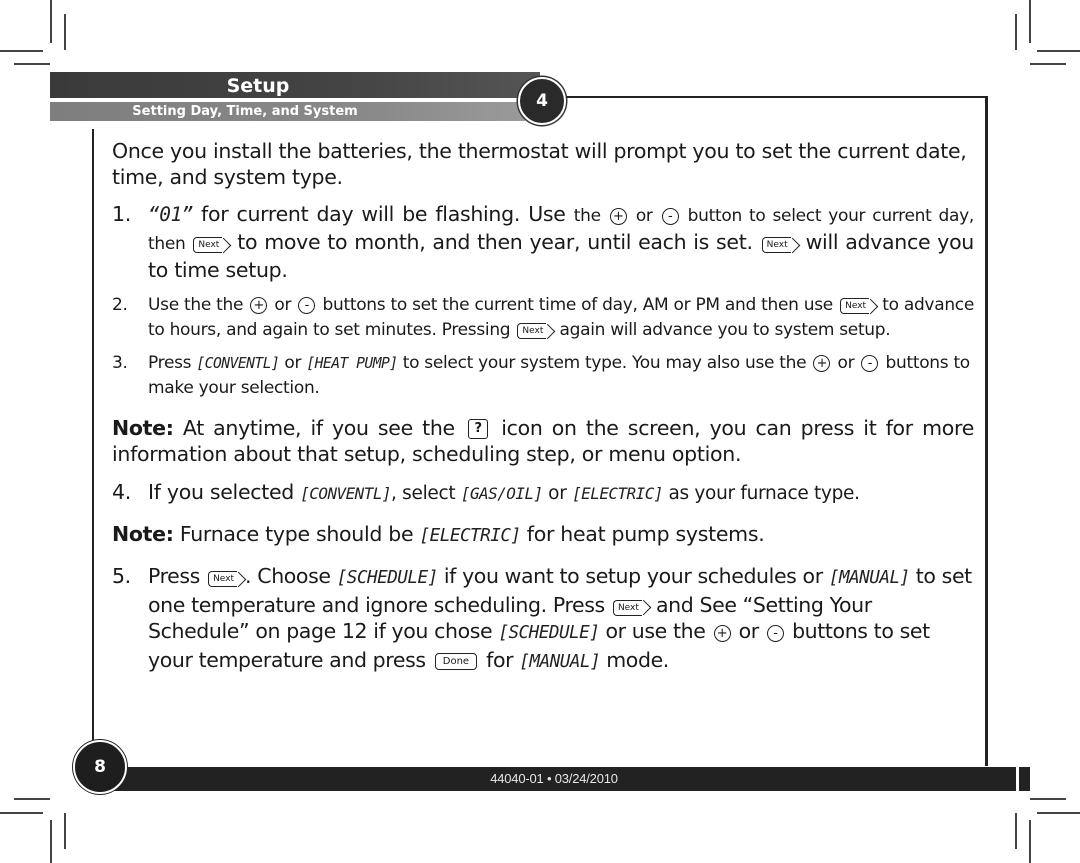 This screenshot has width=1080, height=863. I want to click on lcd-text: [GAS/OIL], so click(501, 493).